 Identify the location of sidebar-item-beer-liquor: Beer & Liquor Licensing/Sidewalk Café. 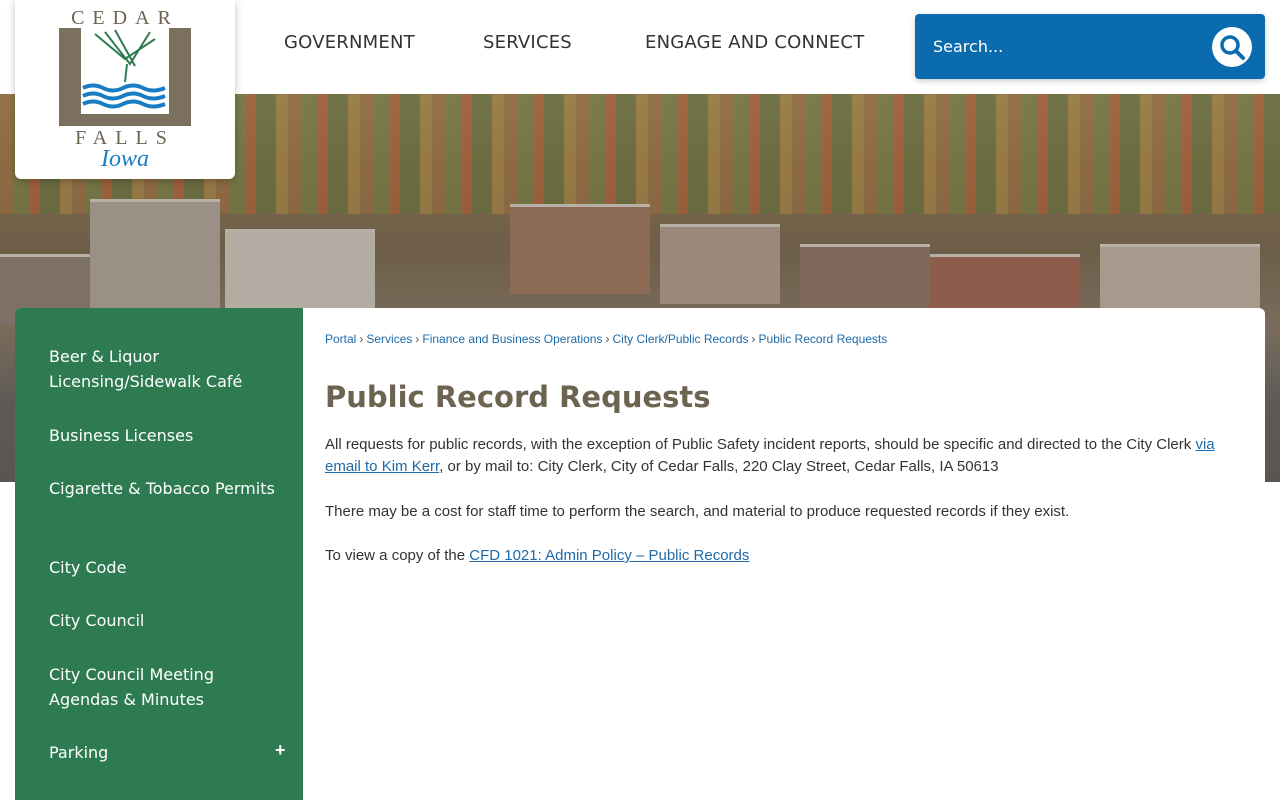
(164, 369).